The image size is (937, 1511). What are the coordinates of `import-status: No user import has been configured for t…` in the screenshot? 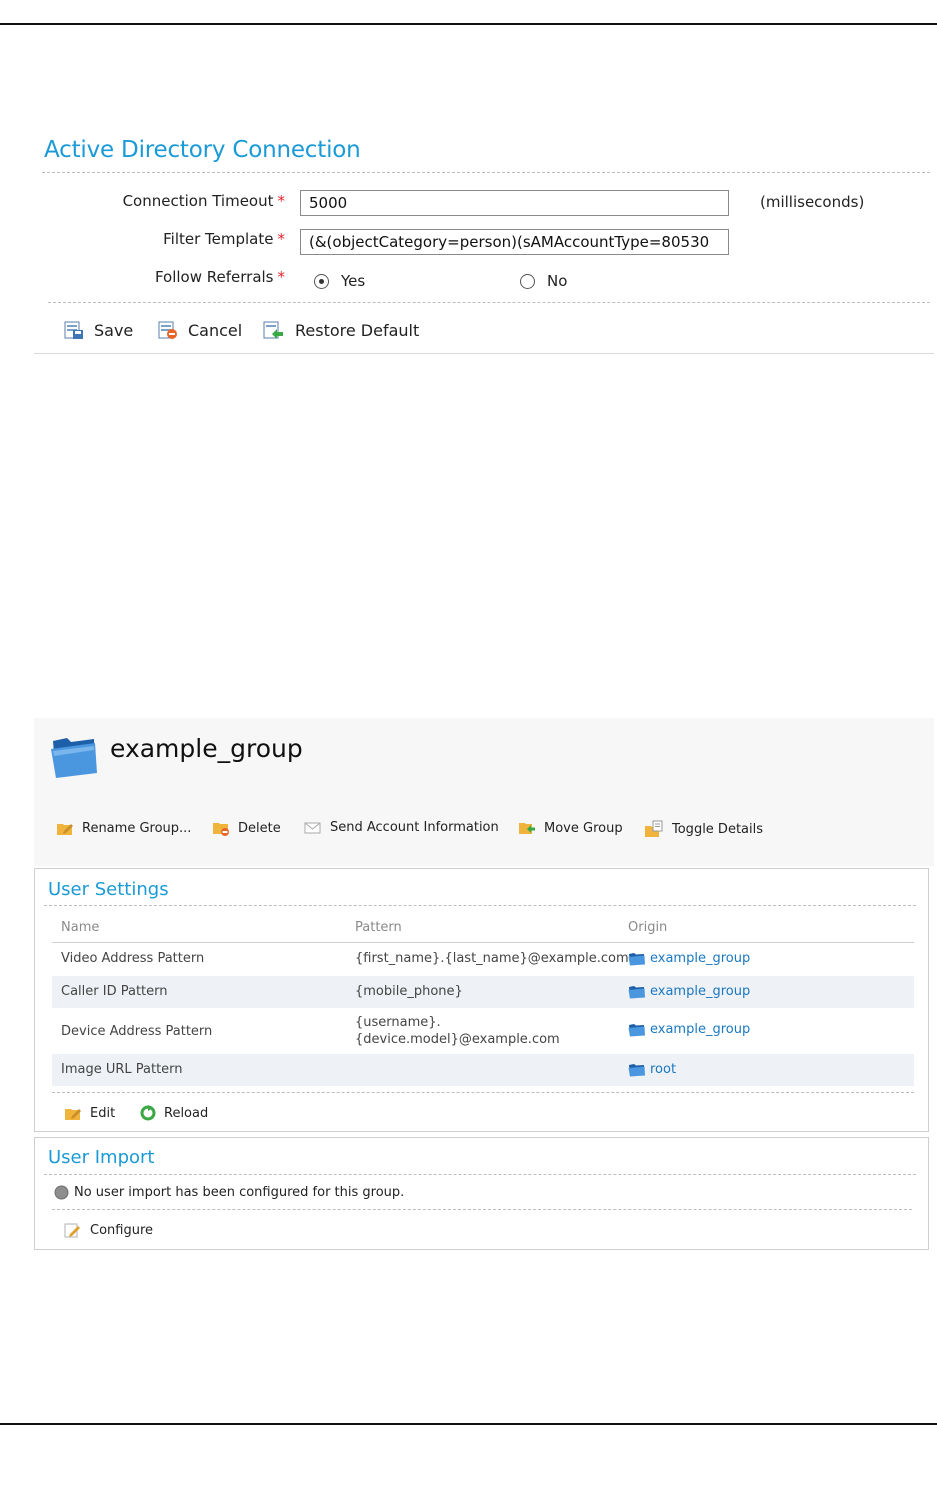 It's located at (229, 1192).